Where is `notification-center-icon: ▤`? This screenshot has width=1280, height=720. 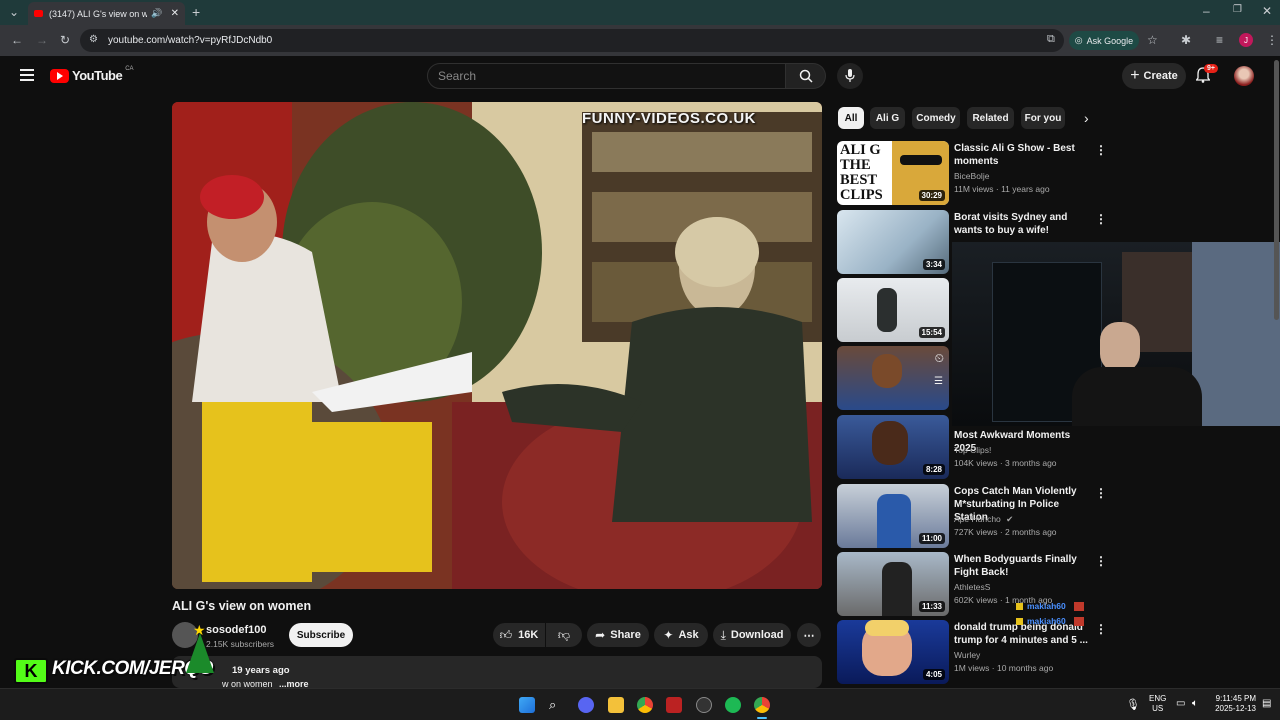 notification-center-icon: ▤ is located at coordinates (1266, 703).